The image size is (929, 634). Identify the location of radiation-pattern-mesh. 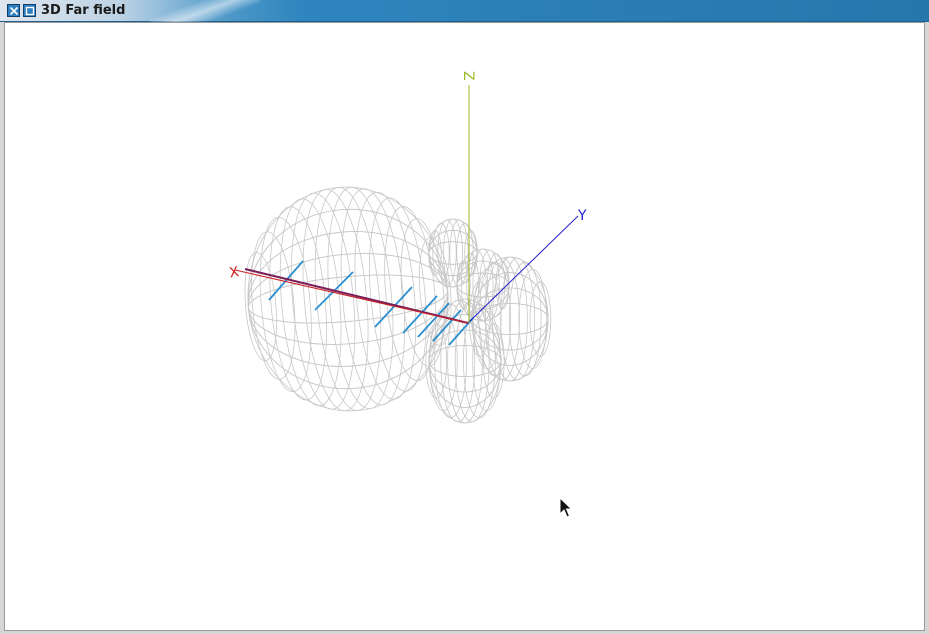
(398, 305).